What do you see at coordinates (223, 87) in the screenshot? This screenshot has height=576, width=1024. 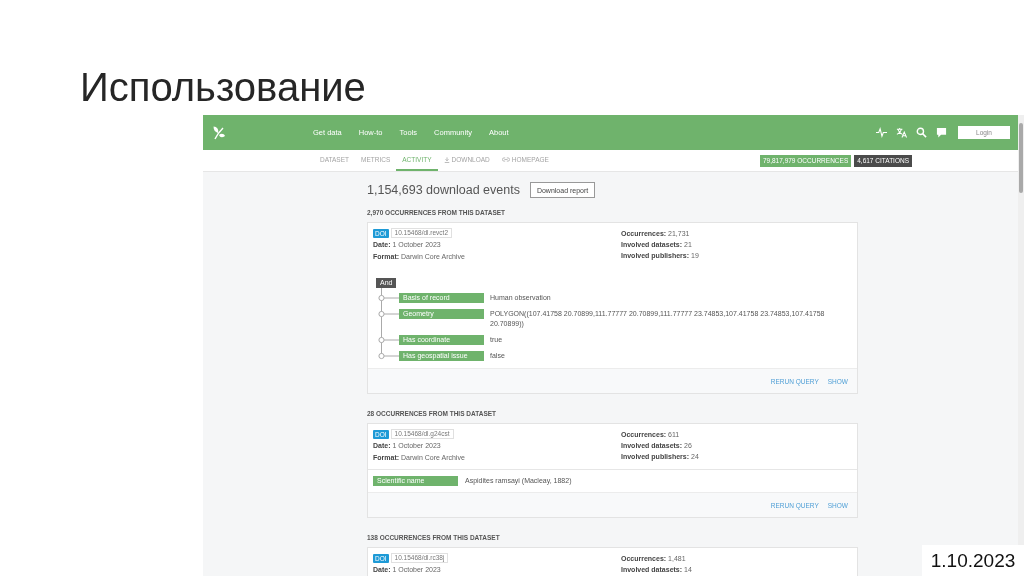 I see `slide-title: Использование` at bounding box center [223, 87].